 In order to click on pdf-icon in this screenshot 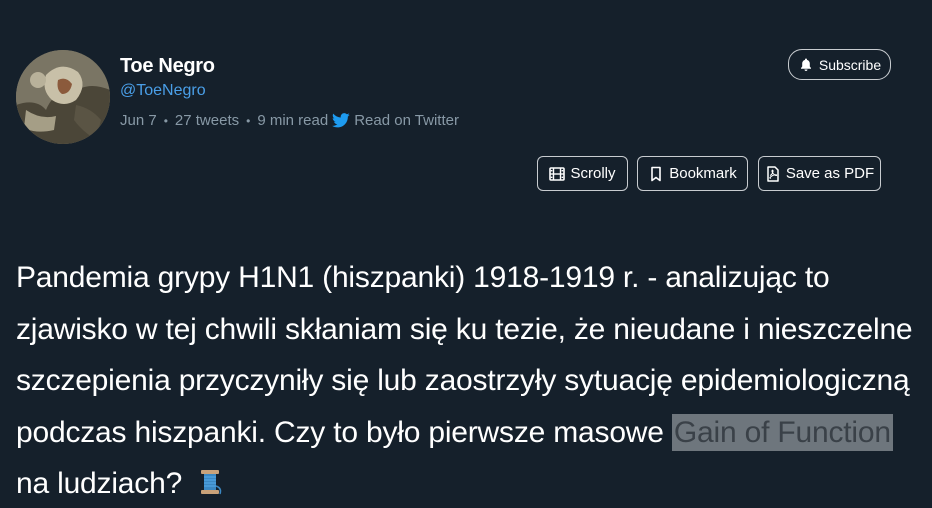, I will do `click(773, 173)`.